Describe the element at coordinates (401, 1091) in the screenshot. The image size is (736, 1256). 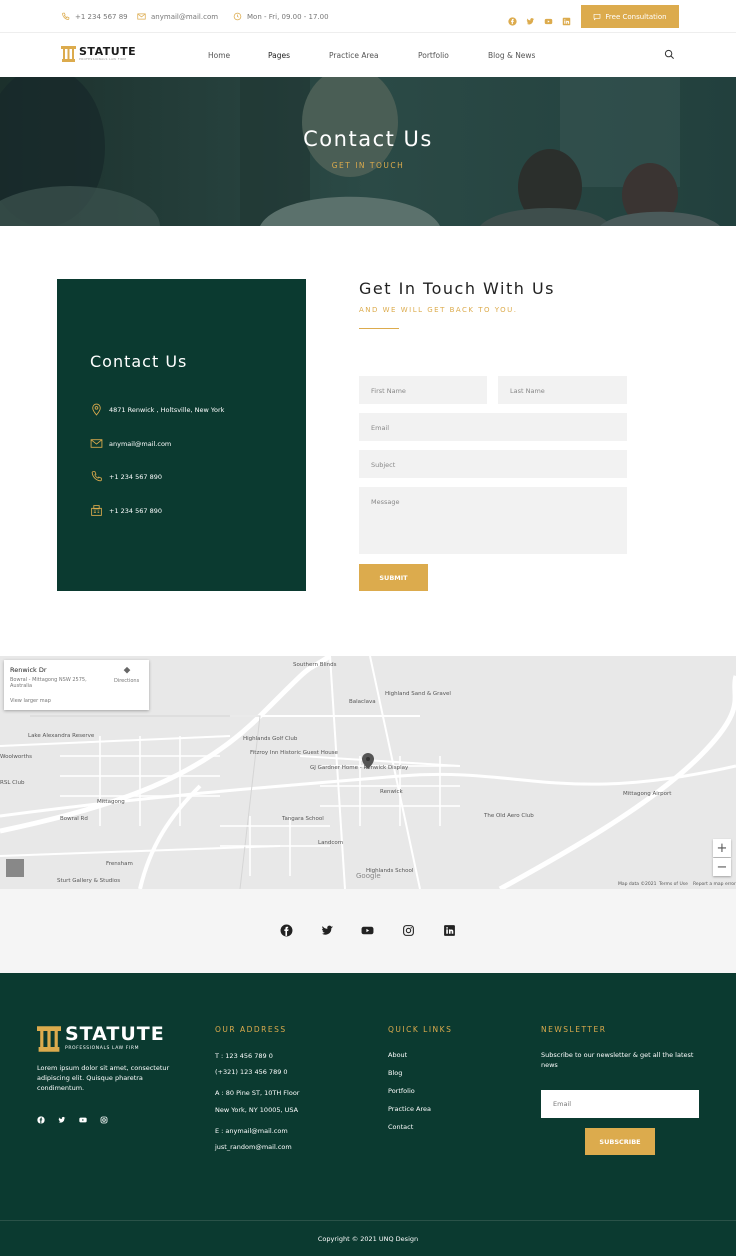
I see `footer-link-portfolio: Portfolio` at that location.